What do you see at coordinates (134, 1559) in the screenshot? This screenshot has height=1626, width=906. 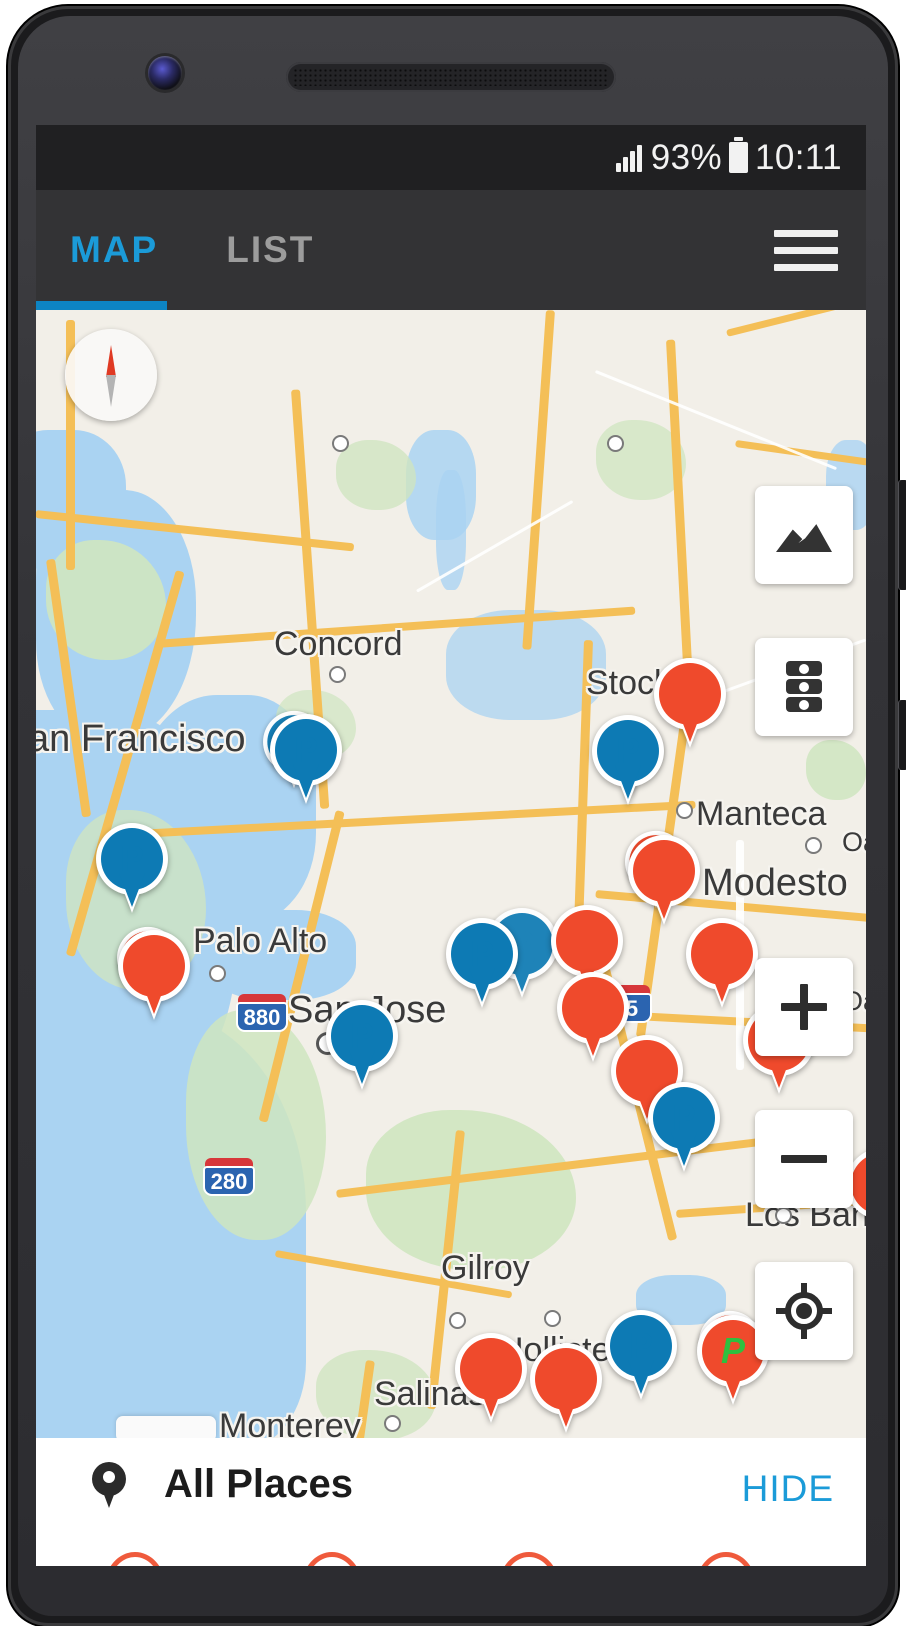 I see `truck-stop-icon: T` at bounding box center [134, 1559].